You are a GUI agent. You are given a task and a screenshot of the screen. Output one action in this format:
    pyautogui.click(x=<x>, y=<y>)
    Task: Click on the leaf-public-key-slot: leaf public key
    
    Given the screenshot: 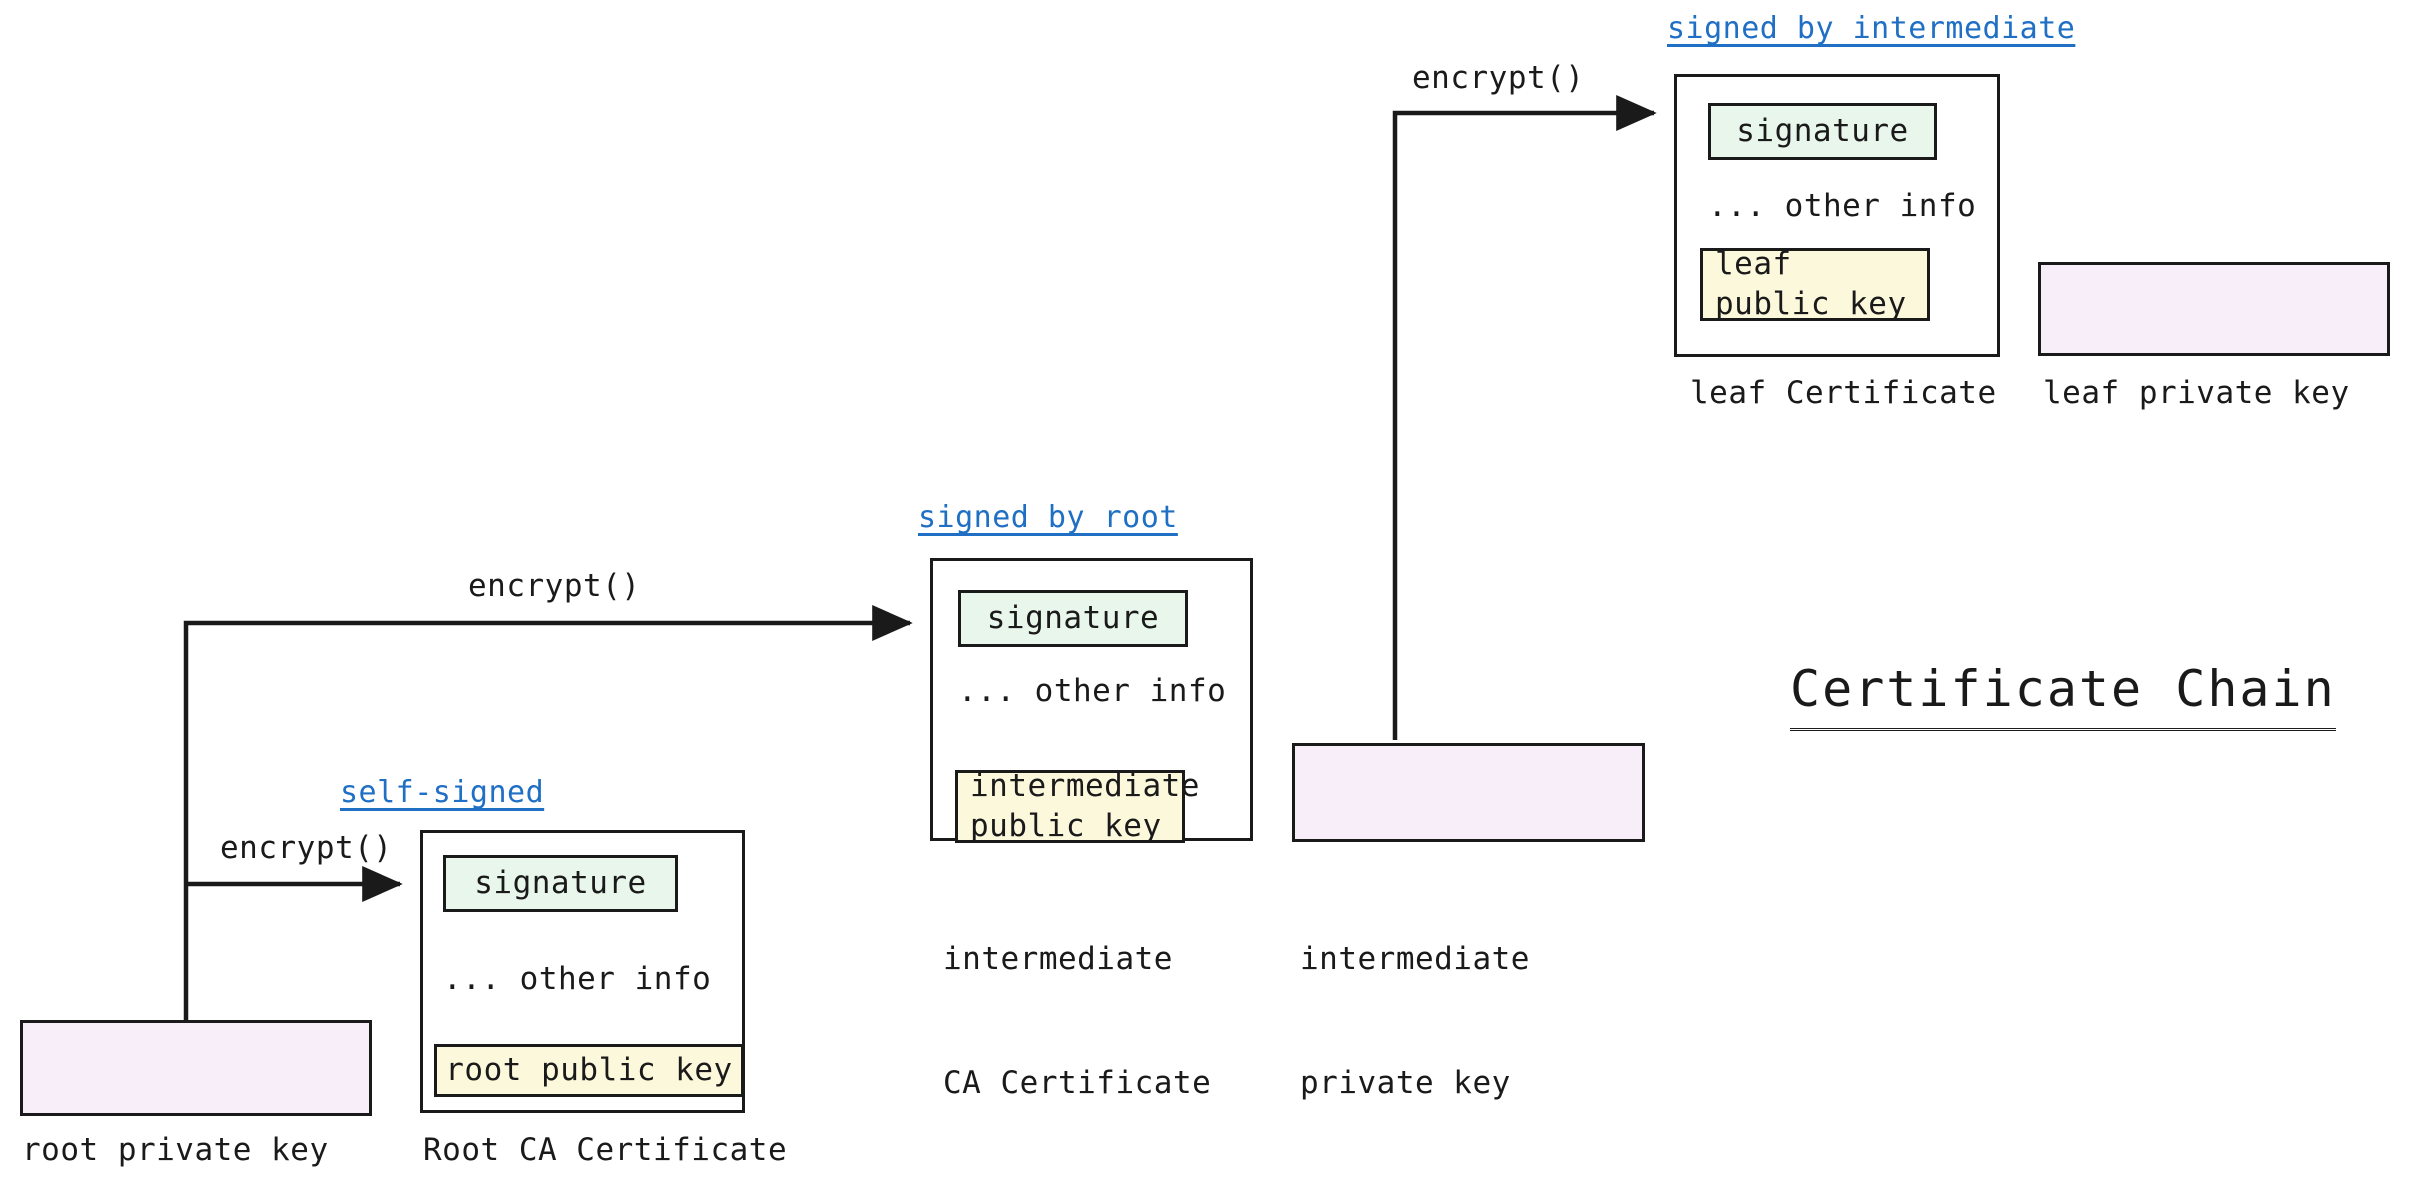 What is the action you would take?
    pyautogui.click(x=1815, y=283)
    